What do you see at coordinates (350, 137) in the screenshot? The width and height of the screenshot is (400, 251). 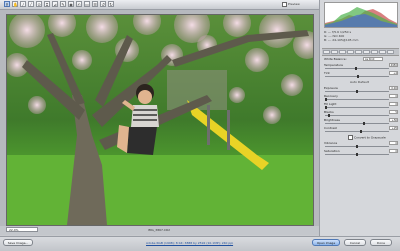 I see `convert-grayscale-checkbox` at bounding box center [350, 137].